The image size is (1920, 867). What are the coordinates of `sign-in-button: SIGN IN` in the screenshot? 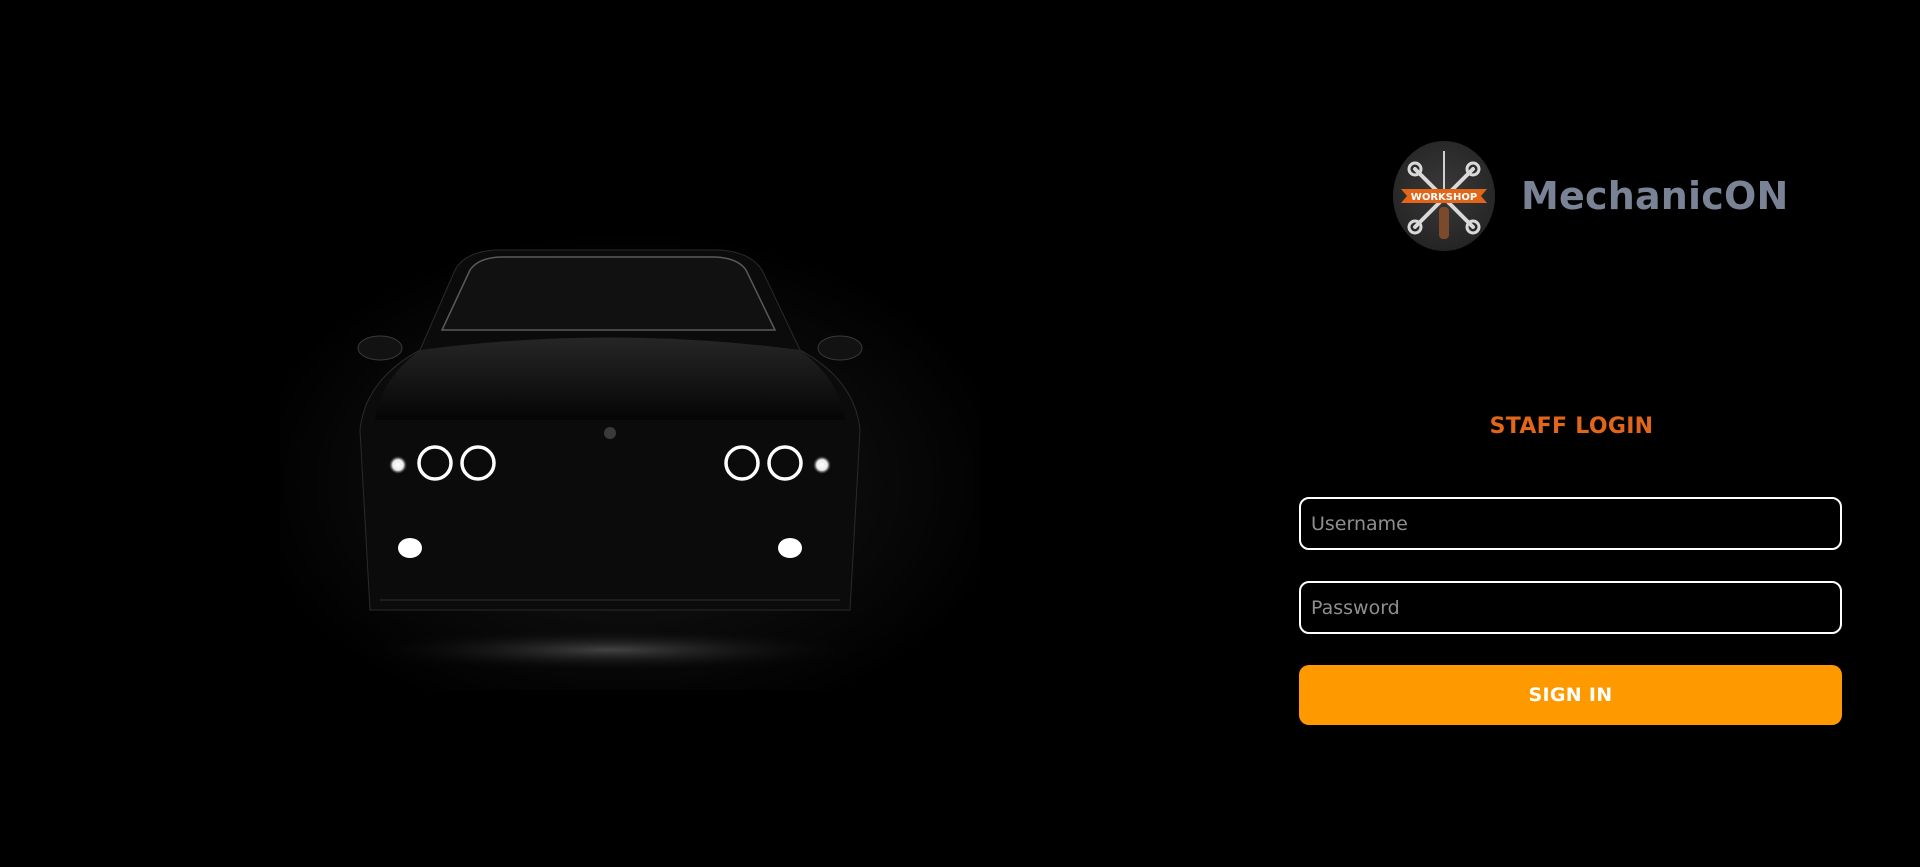 It's located at (1570, 695).